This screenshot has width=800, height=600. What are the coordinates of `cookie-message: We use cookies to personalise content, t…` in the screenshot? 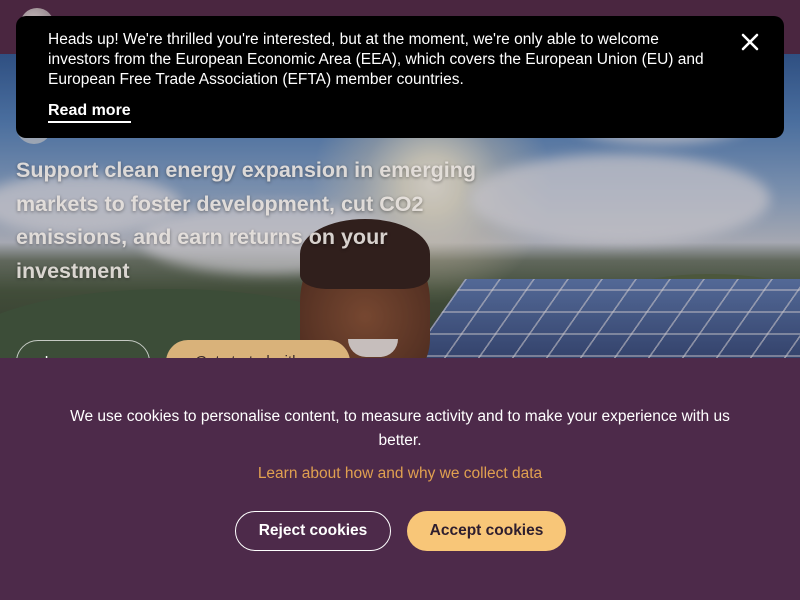 It's located at (400, 428).